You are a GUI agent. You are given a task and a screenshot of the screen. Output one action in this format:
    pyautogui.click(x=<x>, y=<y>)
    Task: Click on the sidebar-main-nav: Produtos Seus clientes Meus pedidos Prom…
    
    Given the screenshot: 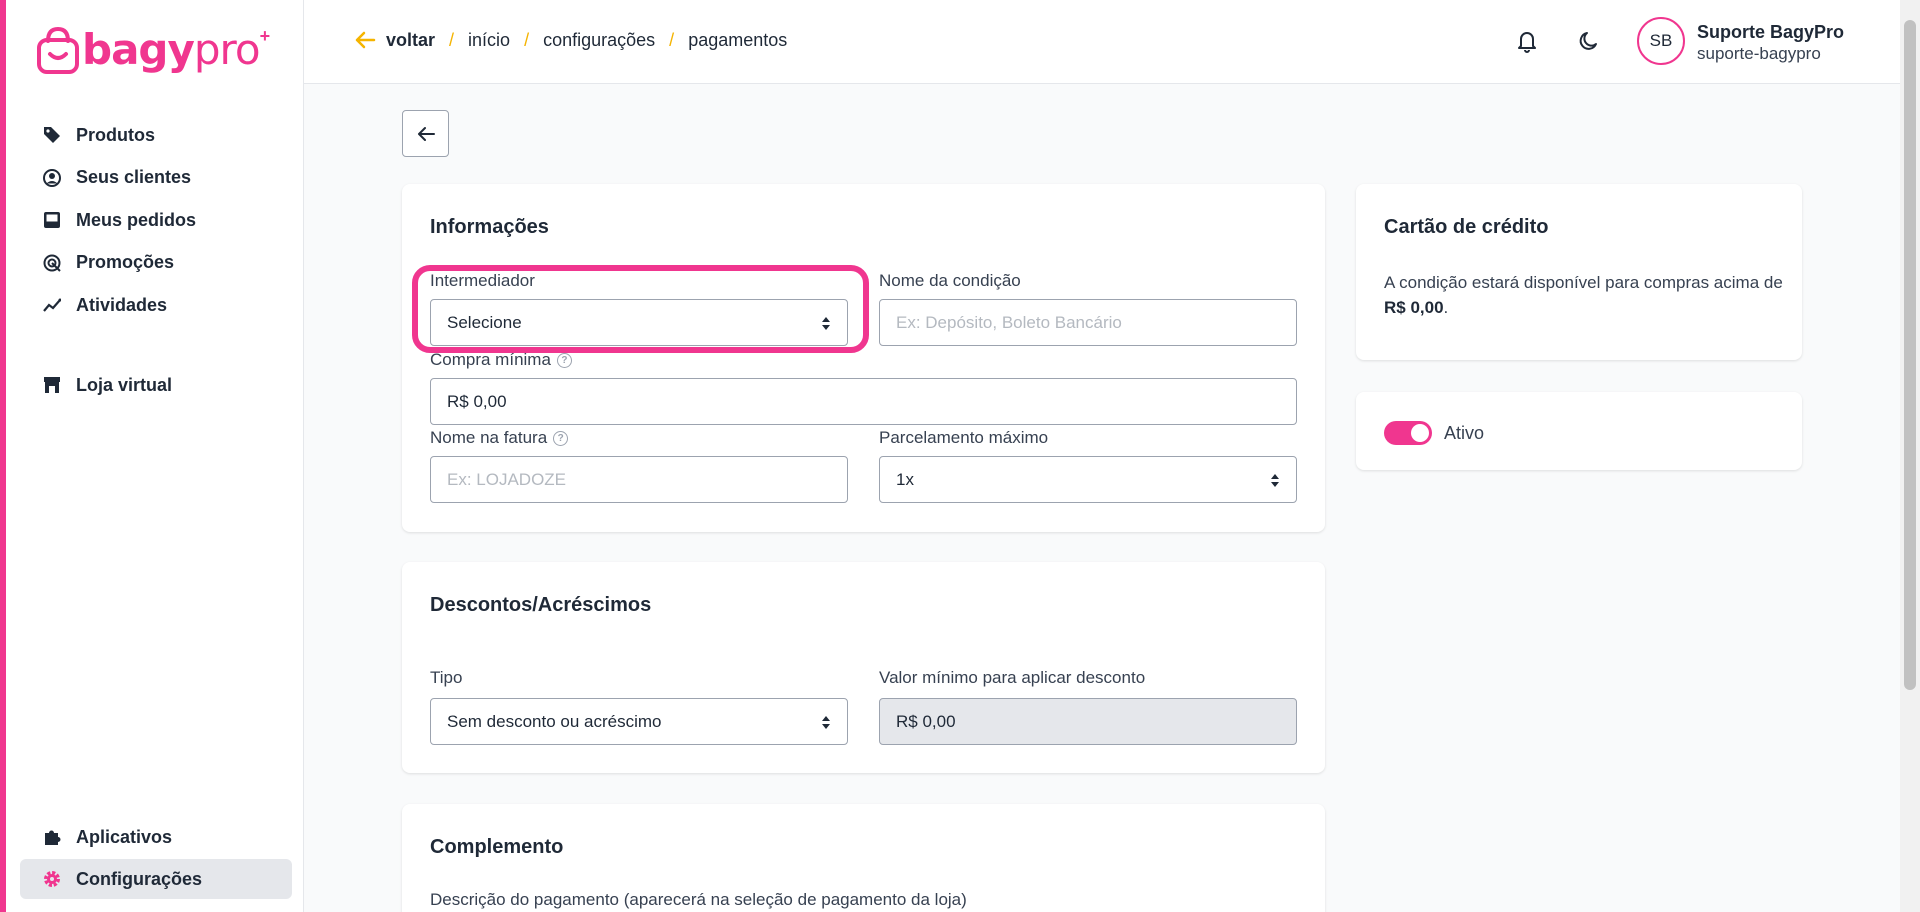 What is the action you would take?
    pyautogui.click(x=156, y=221)
    